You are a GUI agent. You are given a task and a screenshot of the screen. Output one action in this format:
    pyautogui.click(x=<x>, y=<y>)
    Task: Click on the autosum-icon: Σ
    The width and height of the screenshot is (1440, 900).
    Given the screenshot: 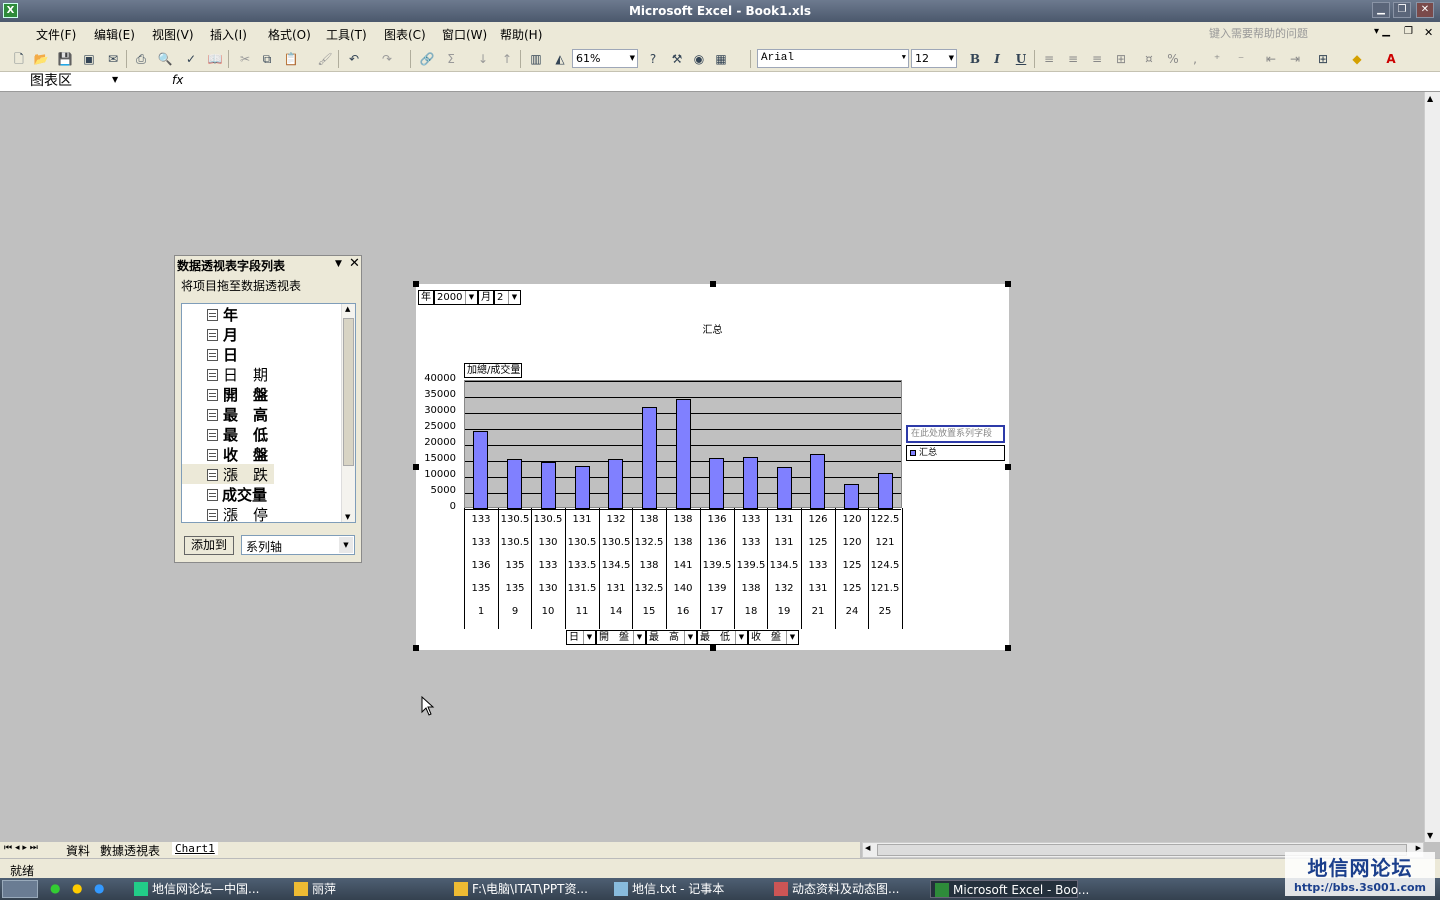 What is the action you would take?
    pyautogui.click(x=451, y=59)
    